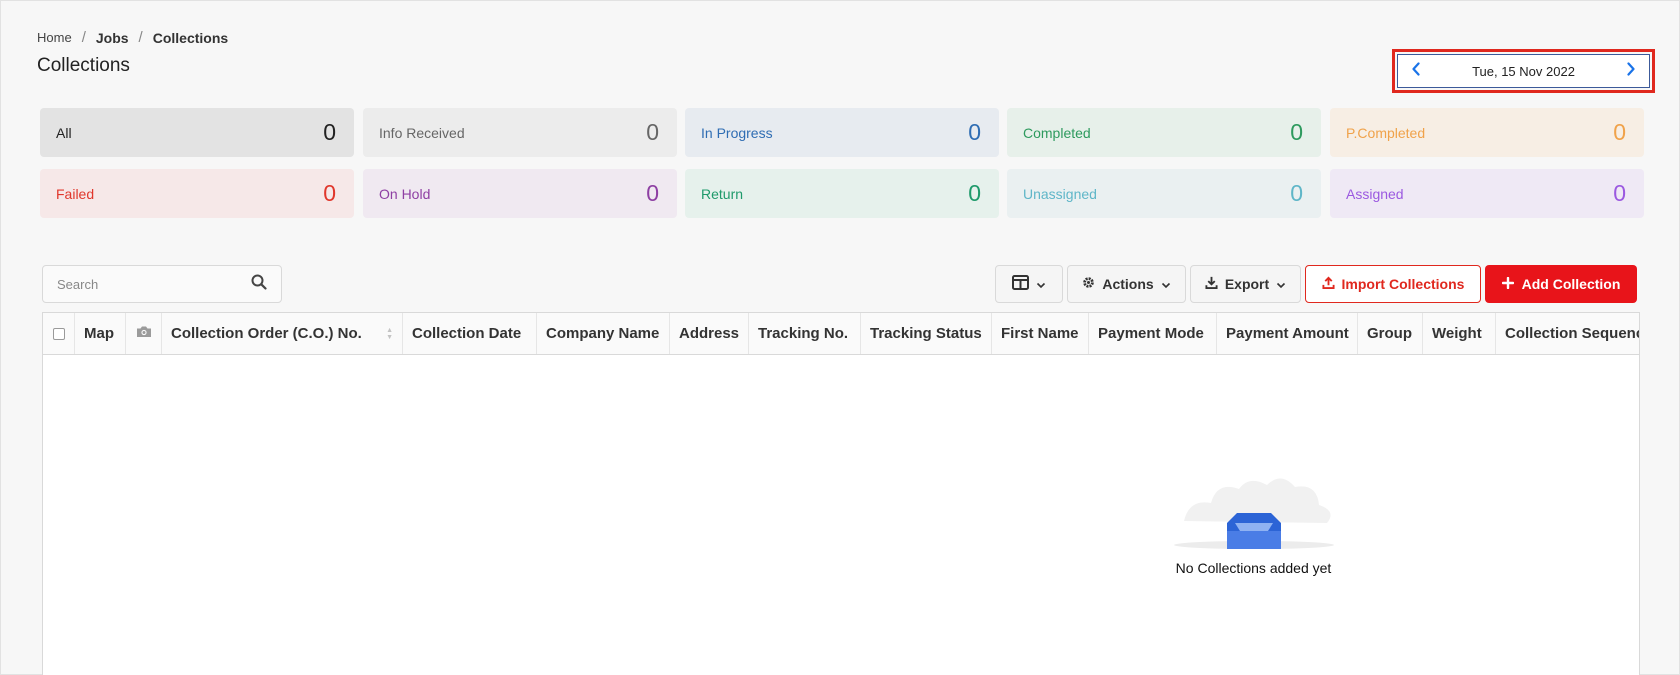 The image size is (1680, 675). I want to click on column-label: Tracking Status, so click(926, 333).